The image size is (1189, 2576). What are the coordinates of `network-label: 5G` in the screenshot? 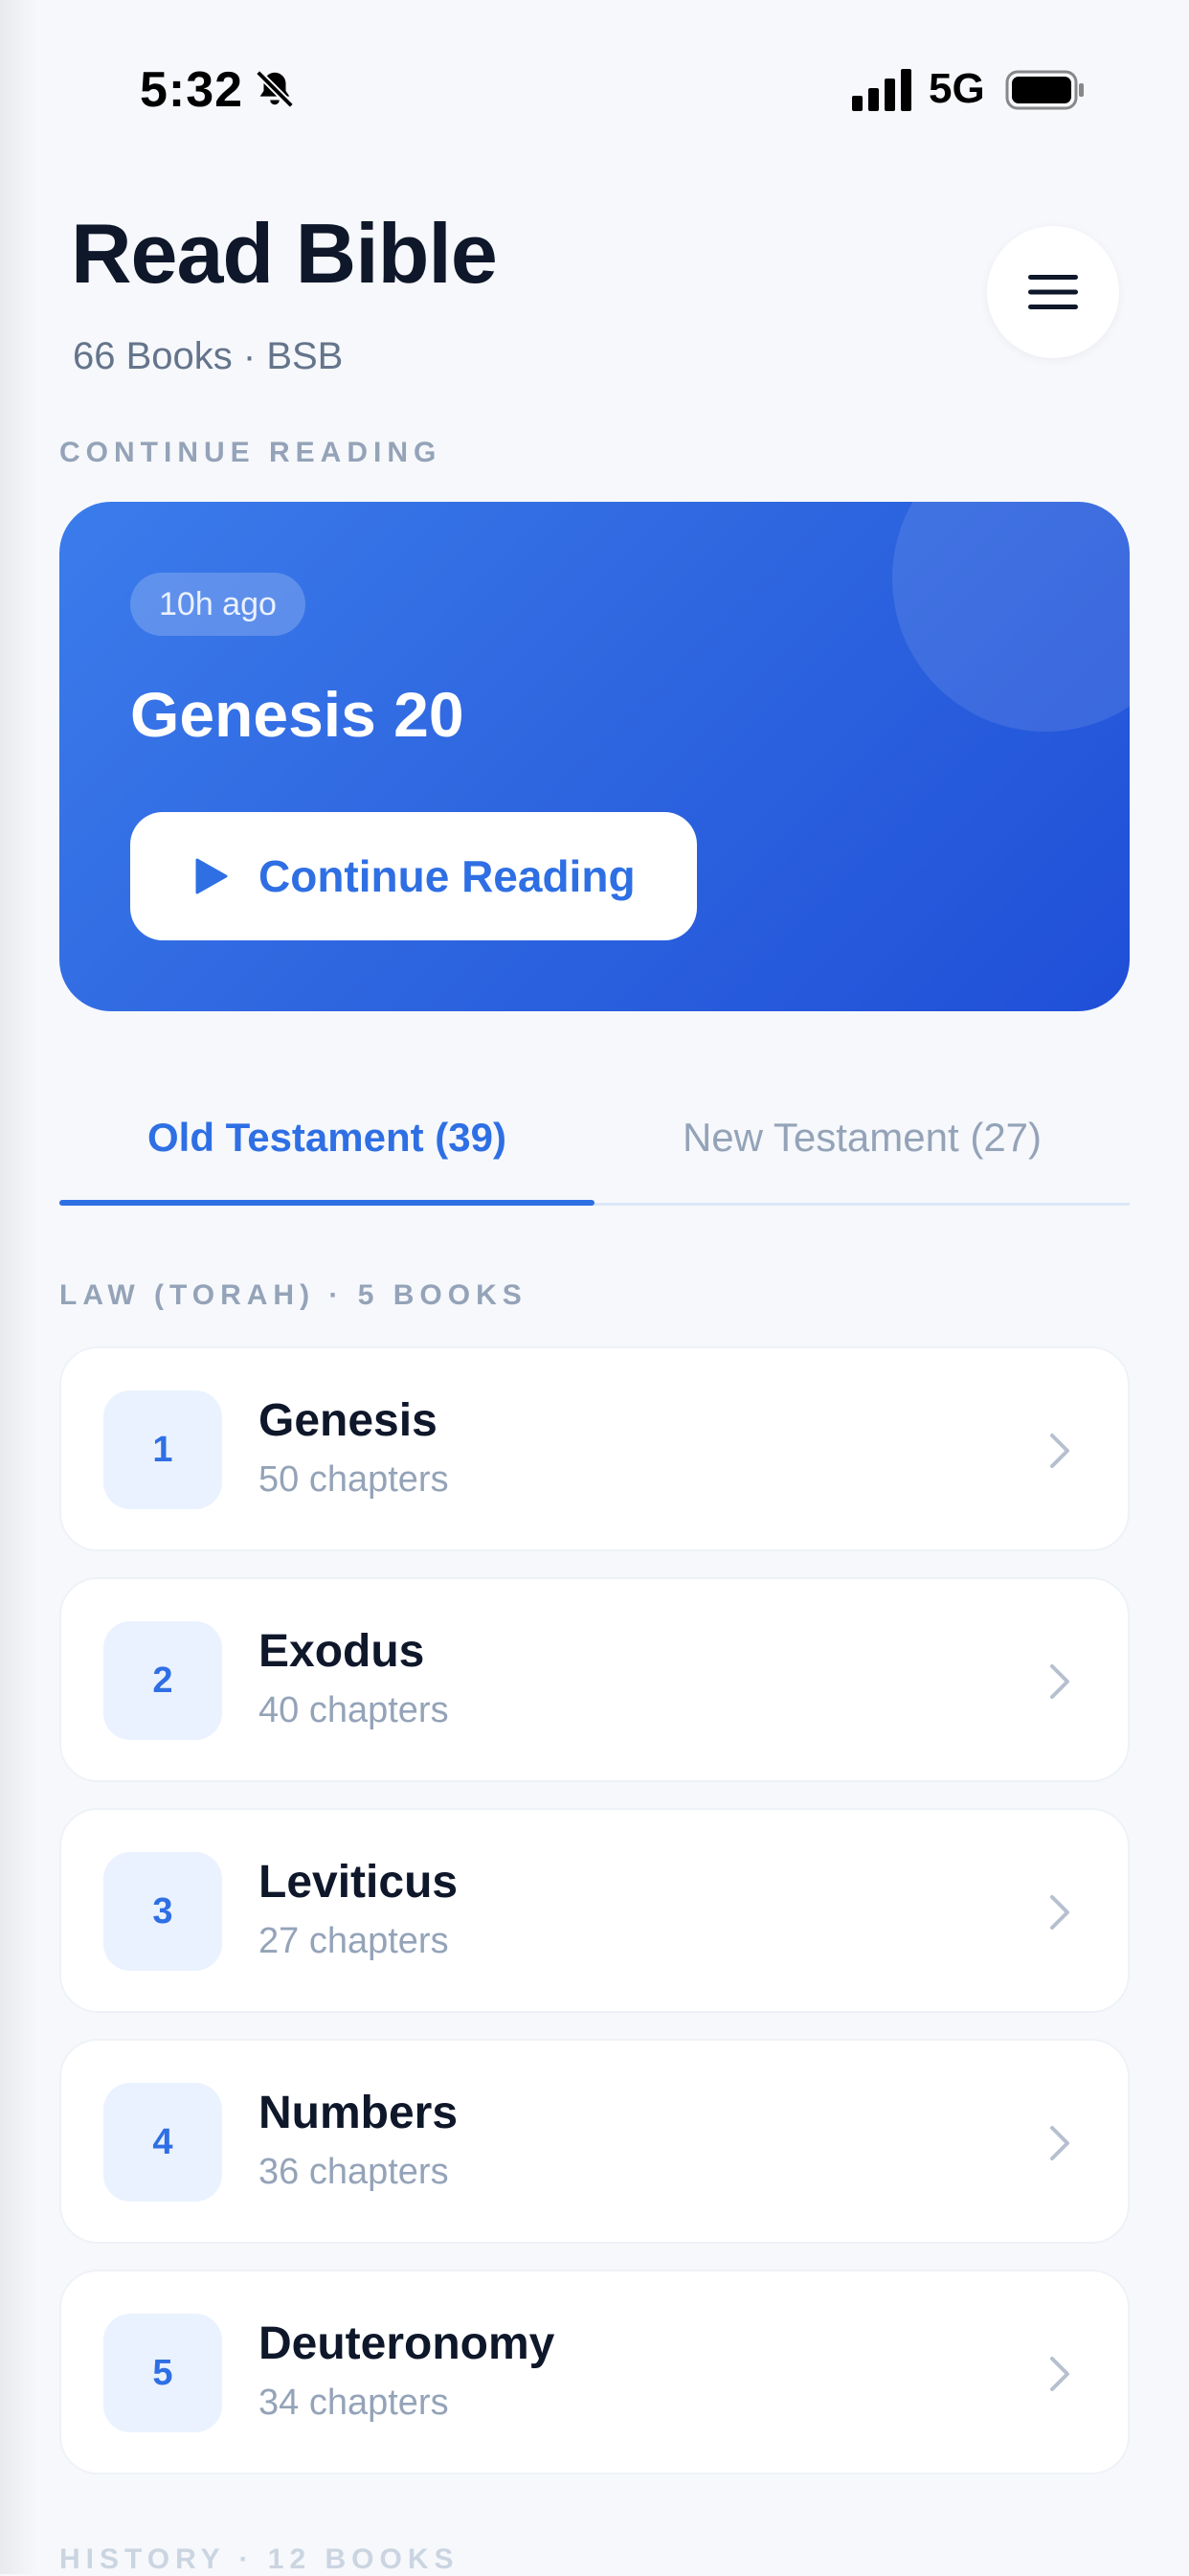 It's located at (957, 88).